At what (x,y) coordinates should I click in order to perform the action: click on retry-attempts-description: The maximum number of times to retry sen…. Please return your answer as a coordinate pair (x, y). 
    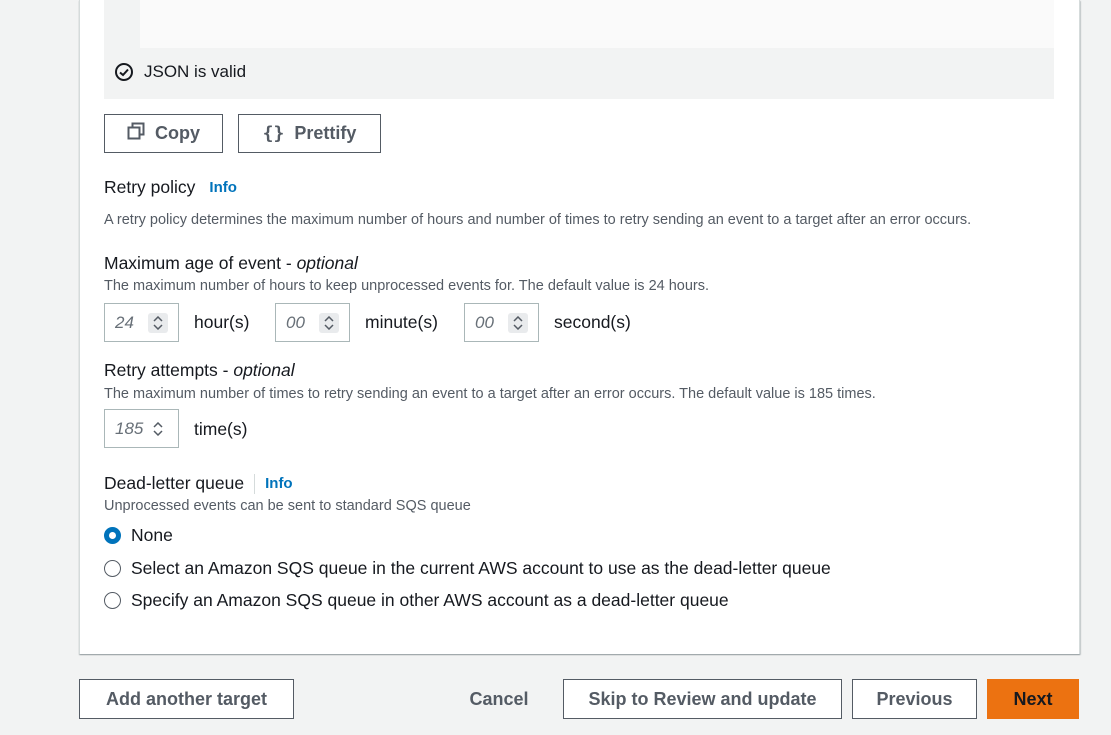
    Looking at the image, I should click on (490, 394).